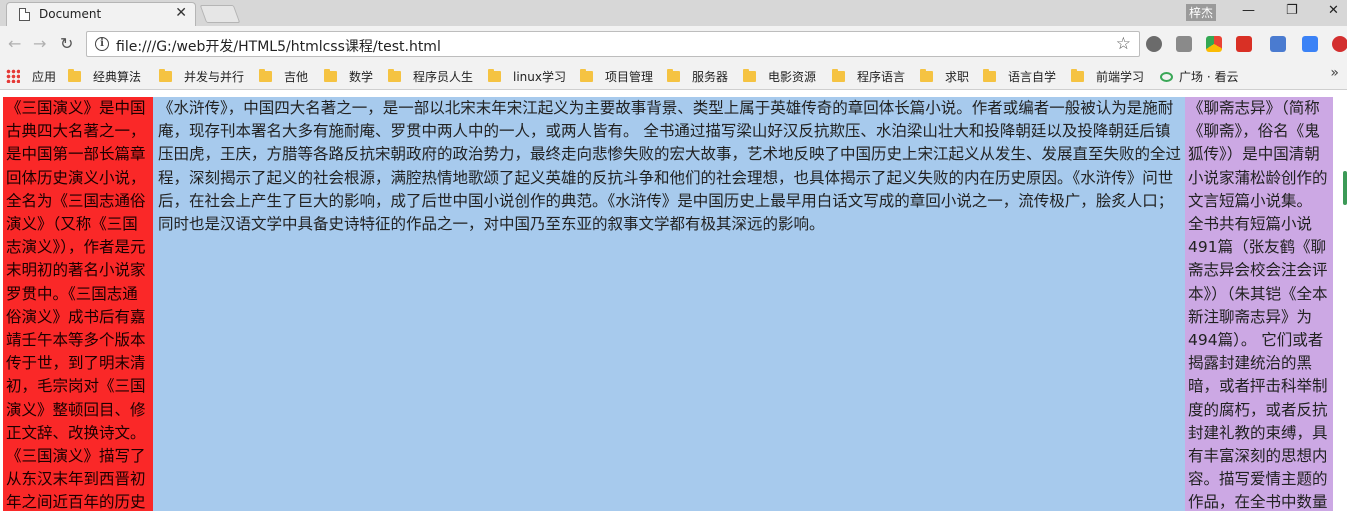 The image size is (1347, 511). What do you see at coordinates (1244, 44) in the screenshot?
I see `fe-icon` at bounding box center [1244, 44].